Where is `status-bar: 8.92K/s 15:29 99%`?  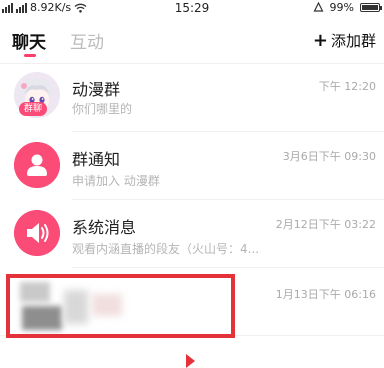 status-bar: 8.92K/s 15:29 99% is located at coordinates (192, 9).